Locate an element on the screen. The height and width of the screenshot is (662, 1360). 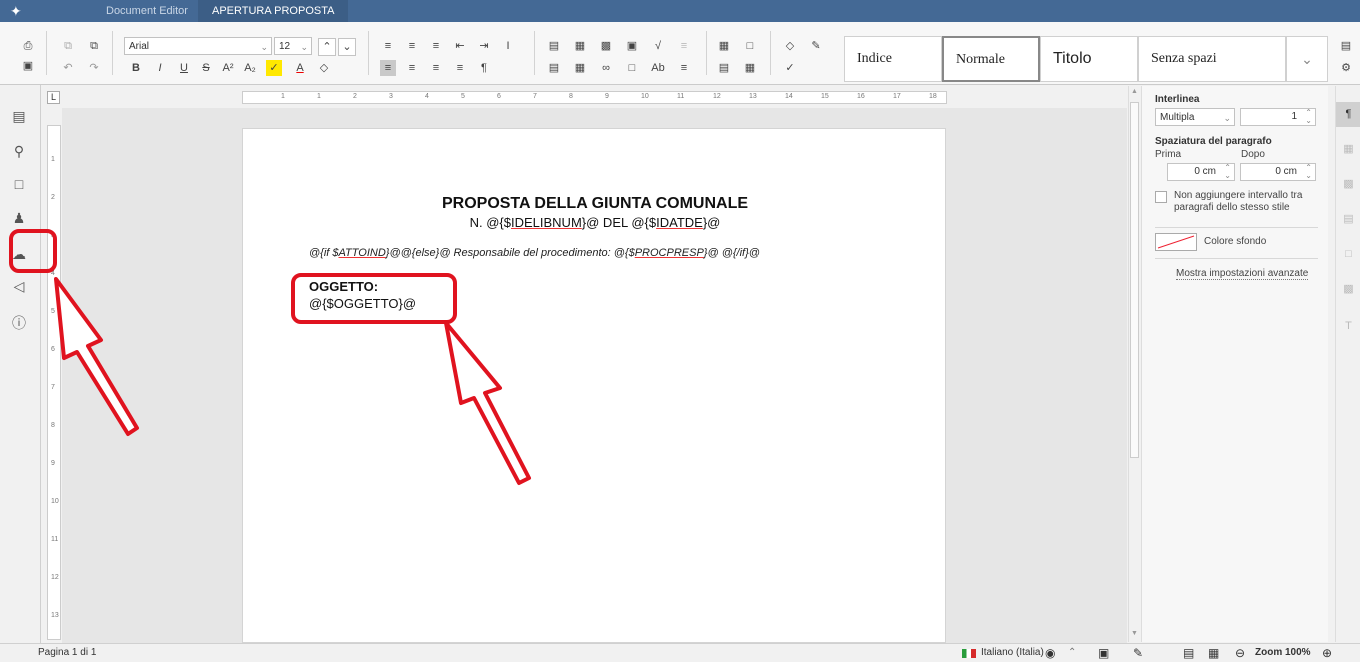
annotation-arrow-left is located at coordinates (96, 356).